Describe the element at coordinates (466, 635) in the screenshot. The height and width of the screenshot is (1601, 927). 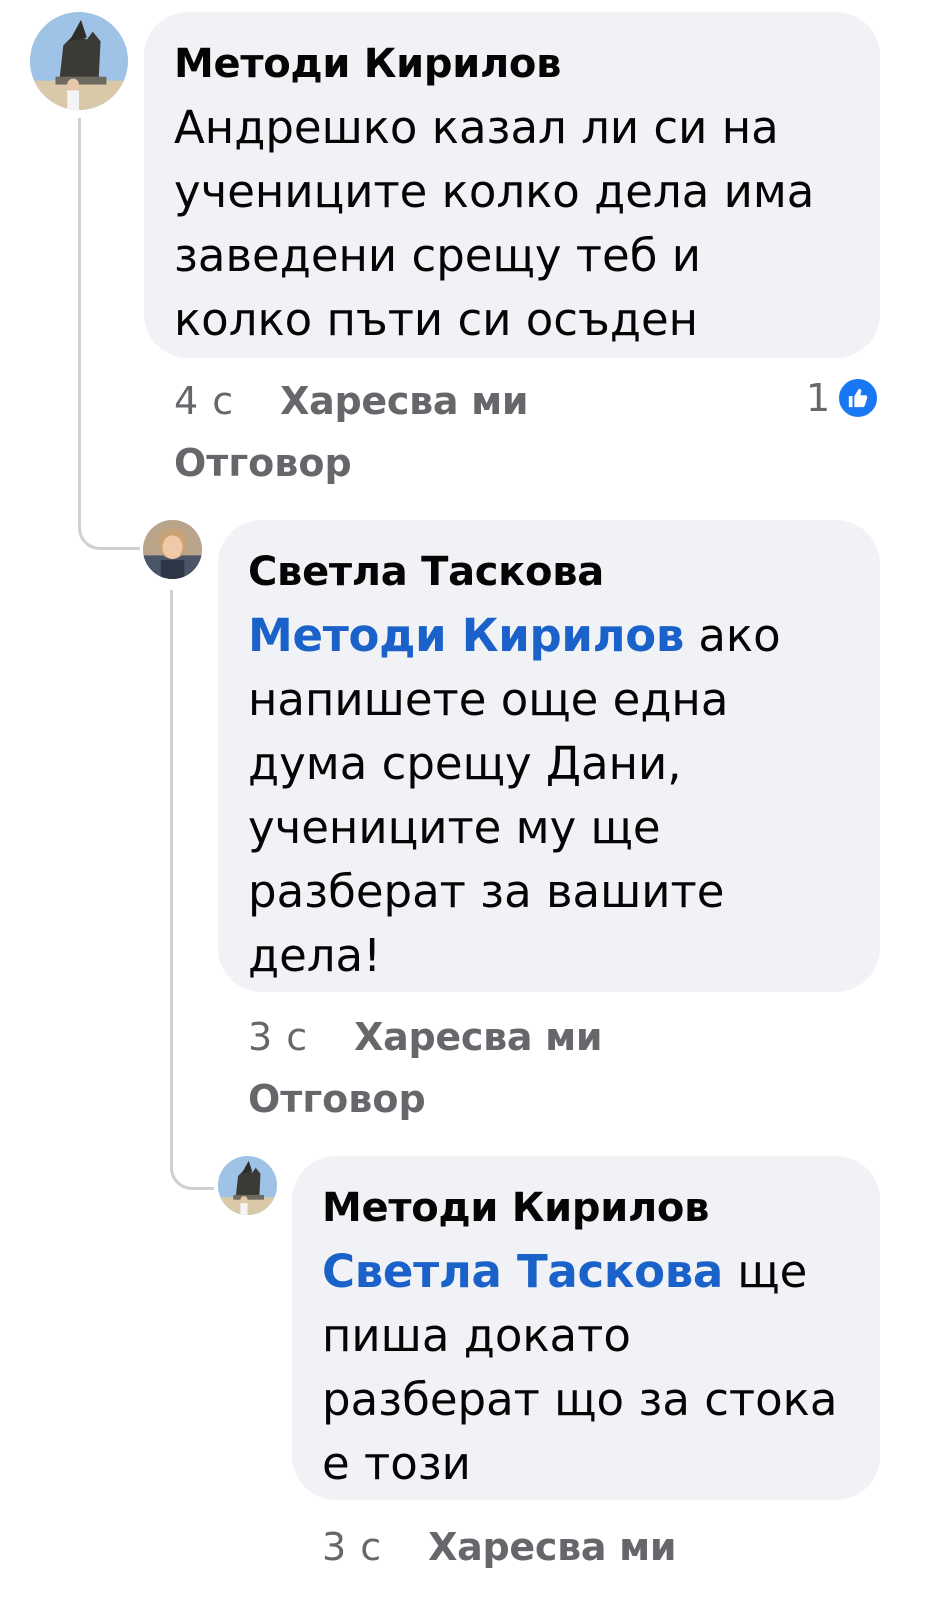
I see `mention-link: Методи Кирилов` at that location.